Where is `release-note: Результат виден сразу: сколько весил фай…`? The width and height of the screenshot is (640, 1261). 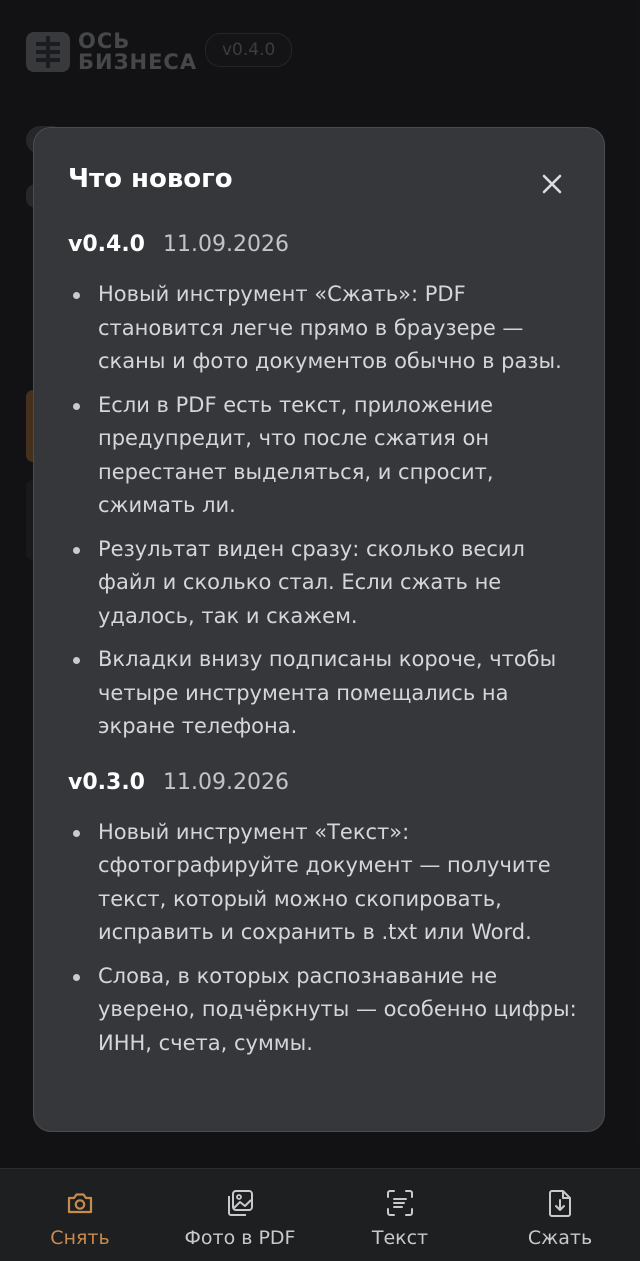 release-note: Результат виден сразу: сколько весил фай… is located at coordinates (323, 583).